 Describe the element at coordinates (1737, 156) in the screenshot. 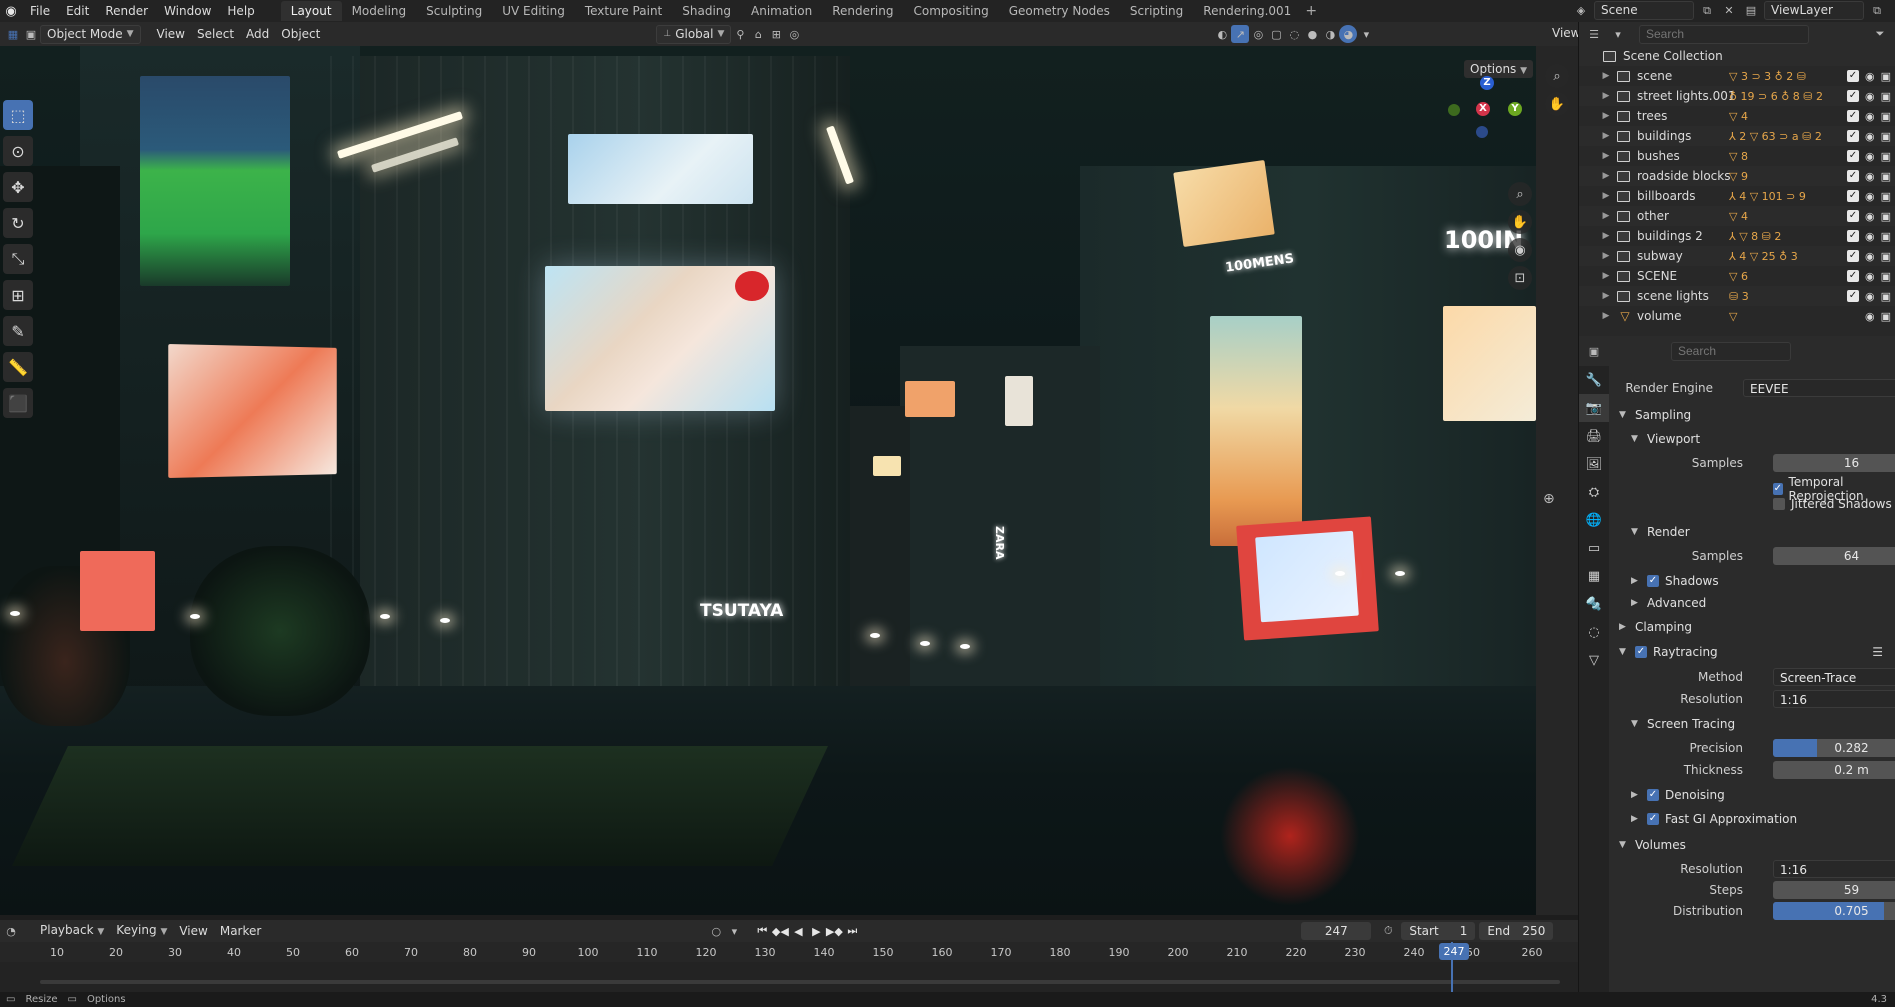

I see `outliner-row: ▶ bushes ▽ 8 ✓ ◉ ▣` at that location.